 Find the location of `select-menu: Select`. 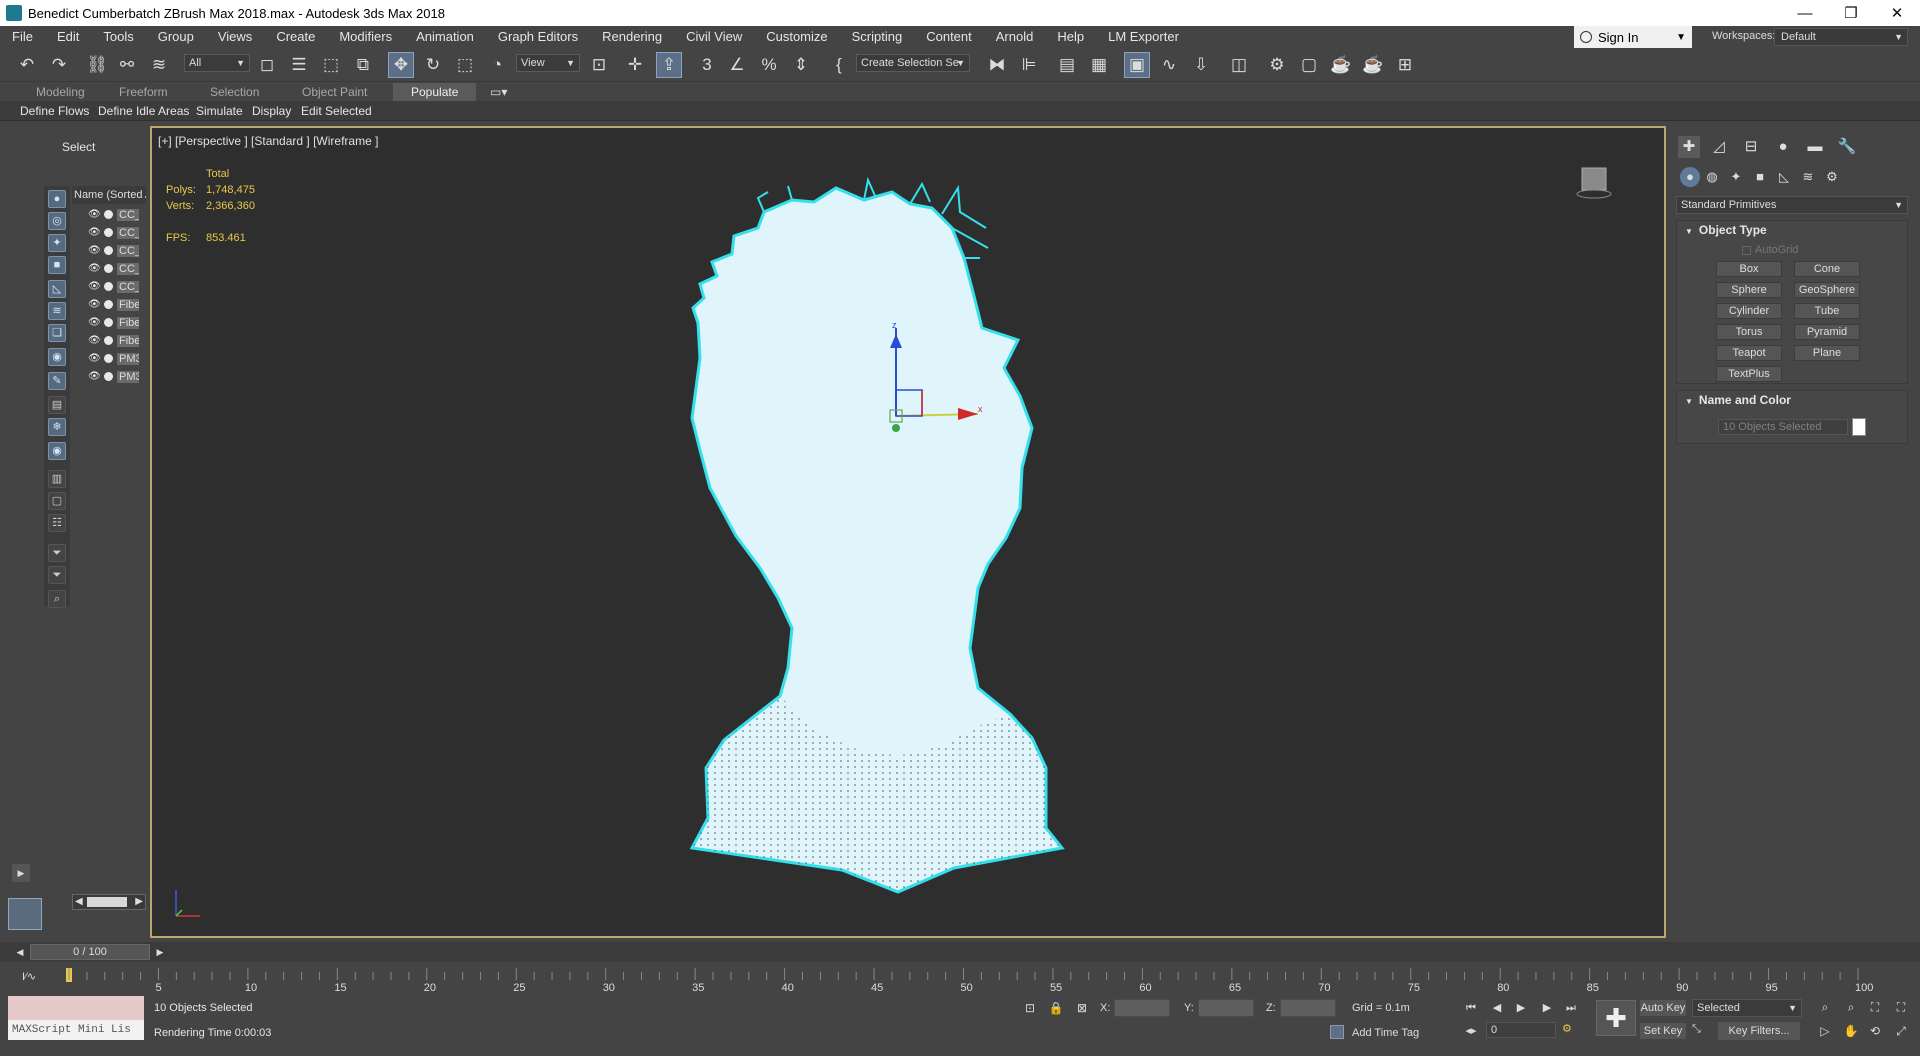

select-menu: Select is located at coordinates (78, 147).